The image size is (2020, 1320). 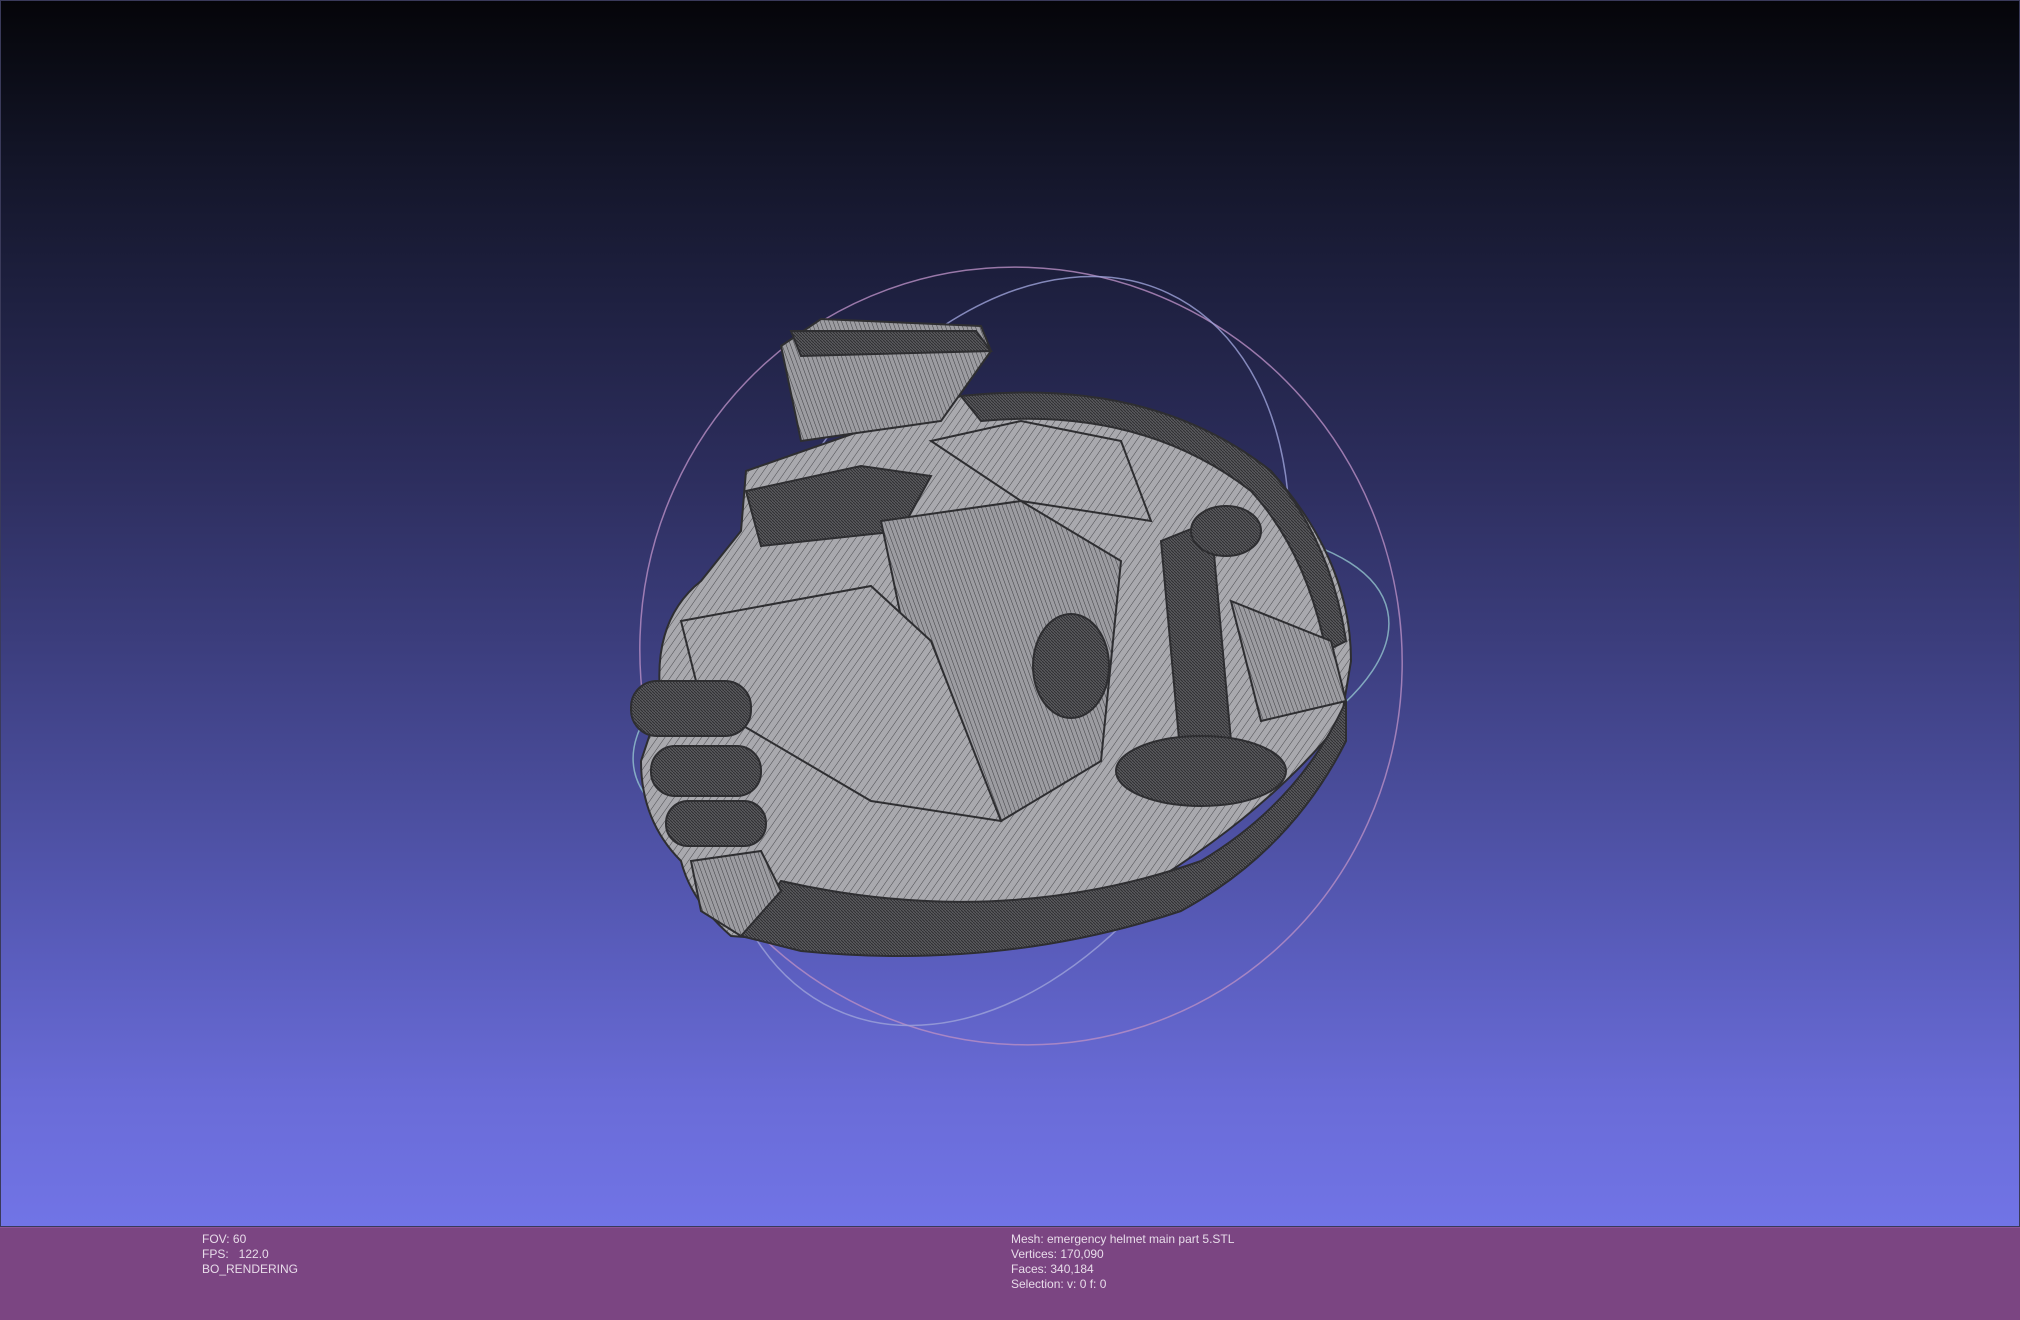 What do you see at coordinates (224, 1239) in the screenshot?
I see `fov-readout: FOV: 60` at bounding box center [224, 1239].